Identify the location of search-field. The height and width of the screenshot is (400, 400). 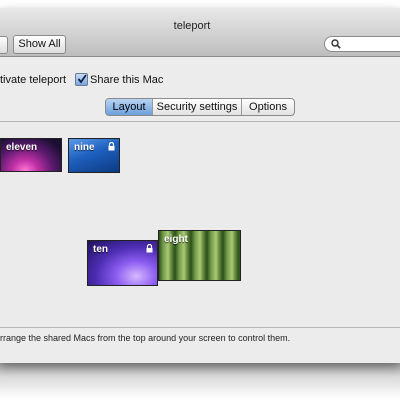
(362, 44).